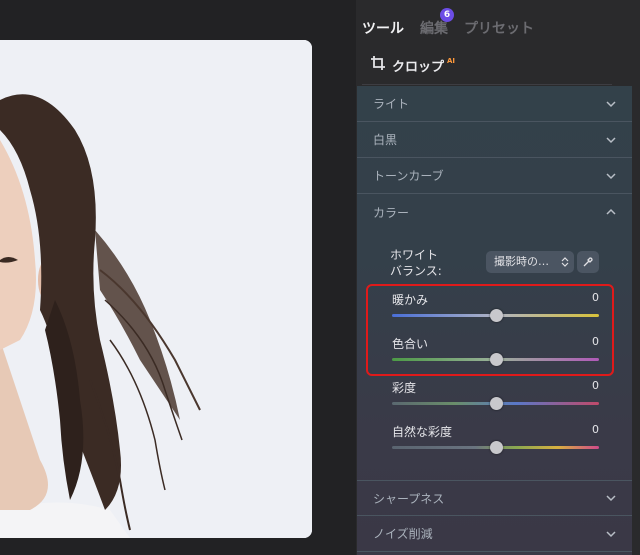  Describe the element at coordinates (494, 212) in the screenshot. I see `section-color: カラー` at that location.